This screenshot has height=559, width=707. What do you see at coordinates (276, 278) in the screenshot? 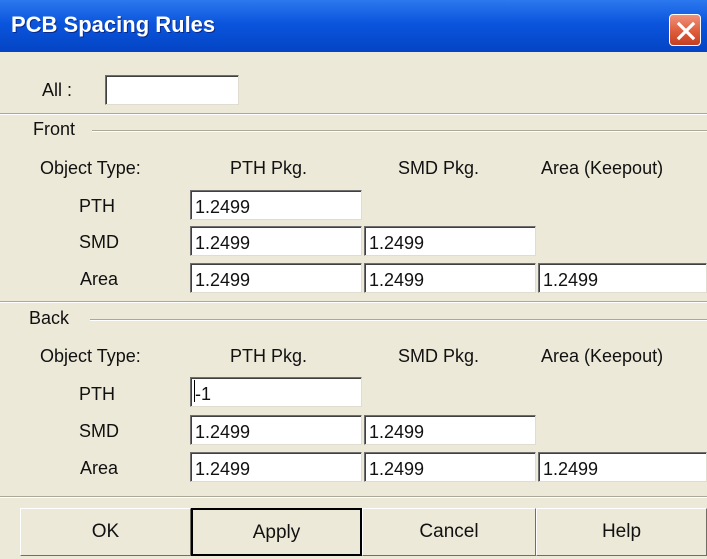
I see `front-area-pth-pkg-input` at bounding box center [276, 278].